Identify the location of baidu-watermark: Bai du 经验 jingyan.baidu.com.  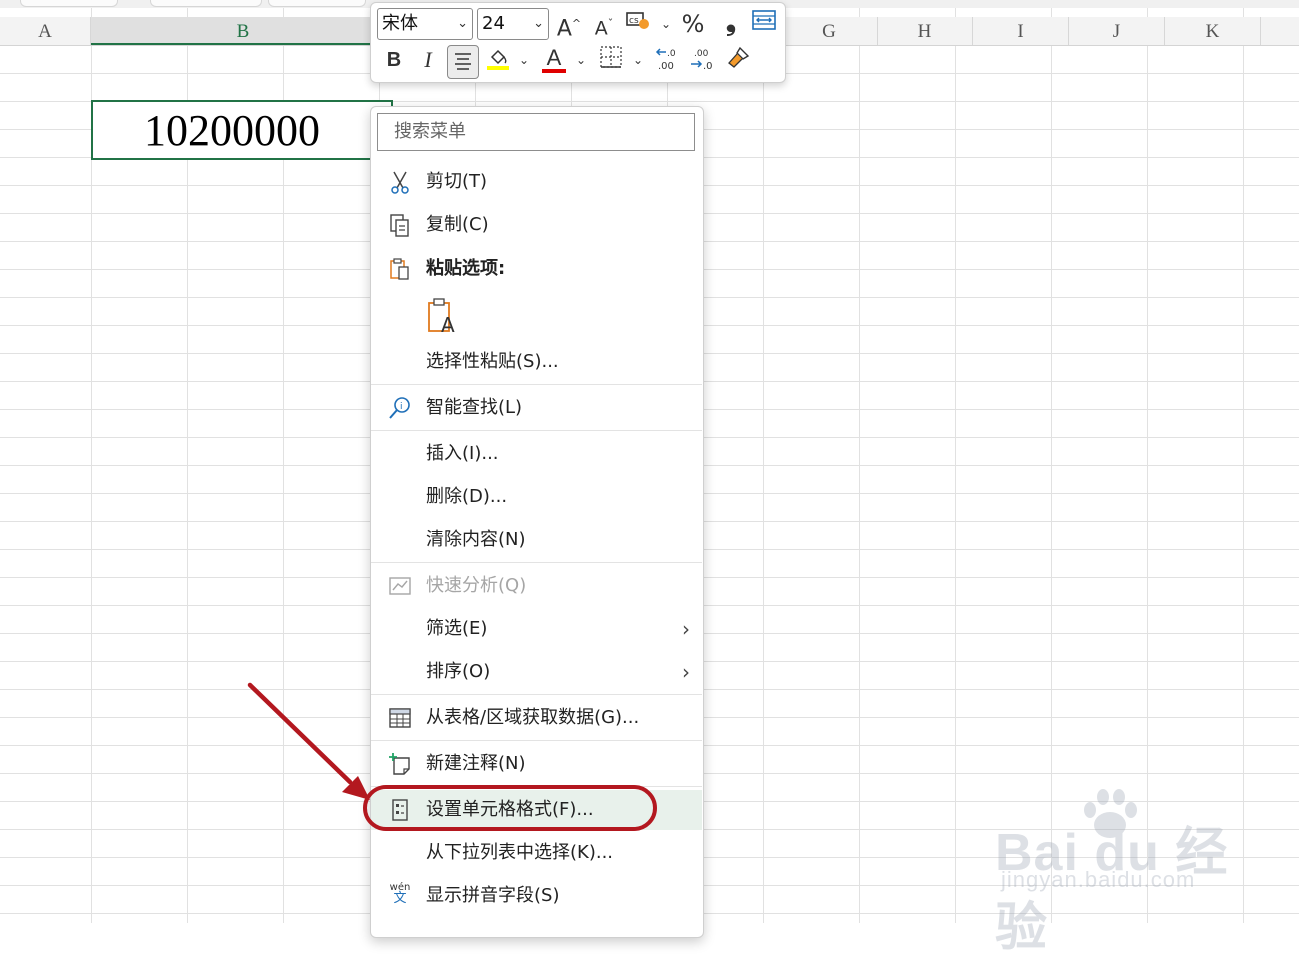
(1125, 871).